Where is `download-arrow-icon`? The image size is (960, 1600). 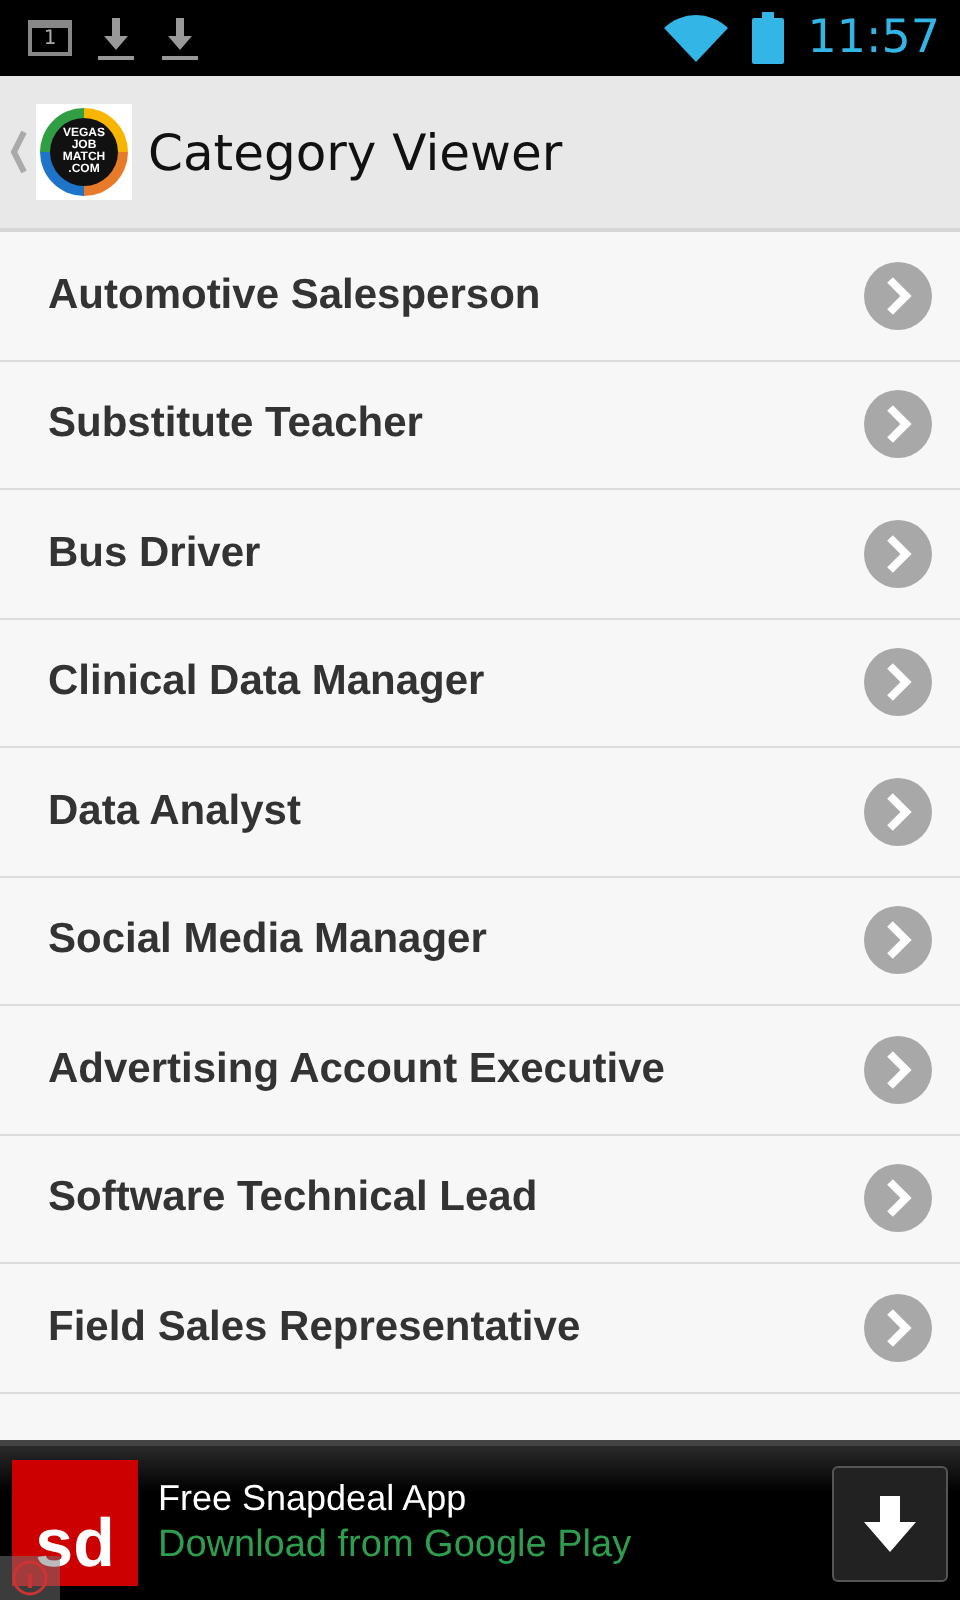 download-arrow-icon is located at coordinates (890, 1523).